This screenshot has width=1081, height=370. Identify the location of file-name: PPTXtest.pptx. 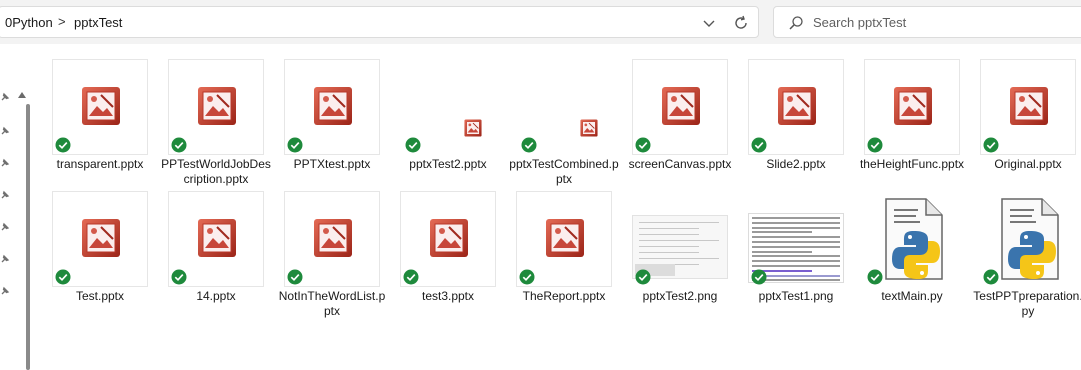
(332, 164).